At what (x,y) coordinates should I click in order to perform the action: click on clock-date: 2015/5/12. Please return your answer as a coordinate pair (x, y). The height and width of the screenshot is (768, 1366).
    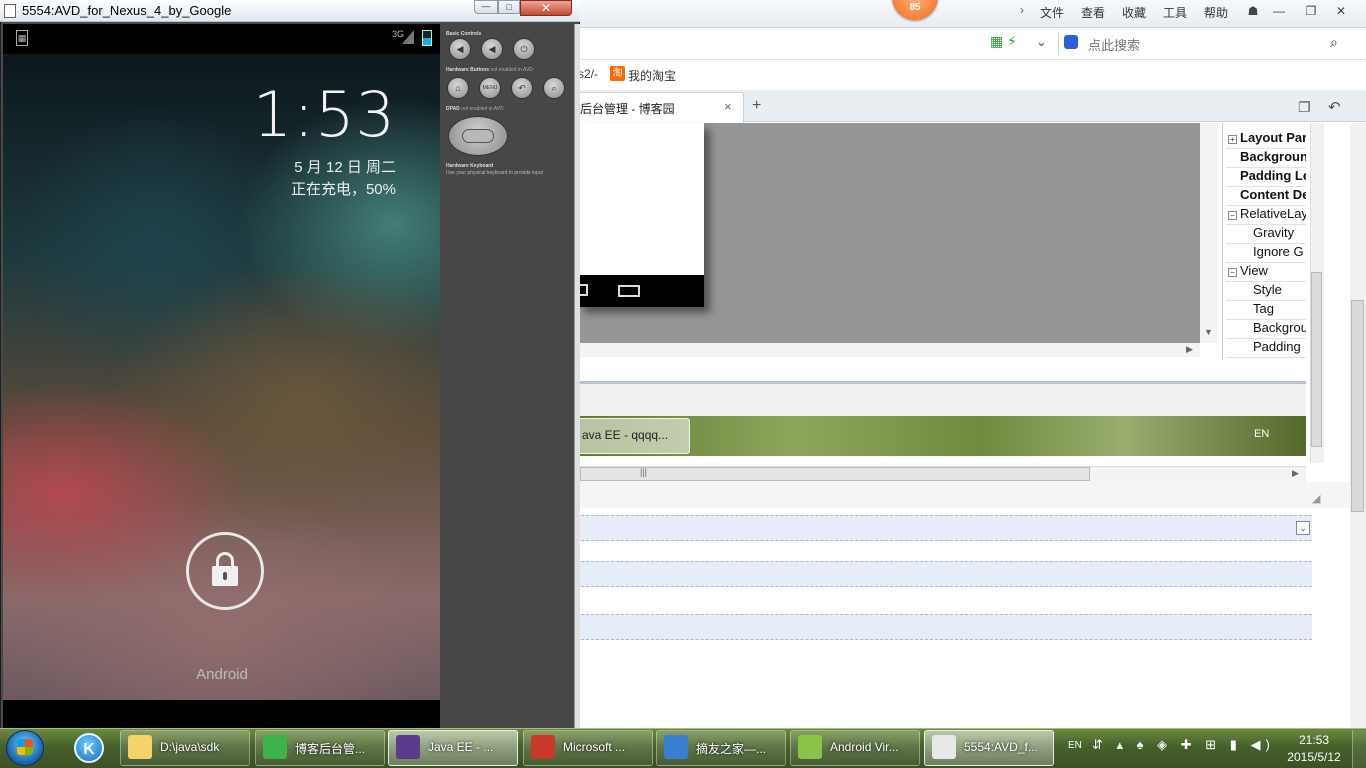
    Looking at the image, I should click on (1314, 757).